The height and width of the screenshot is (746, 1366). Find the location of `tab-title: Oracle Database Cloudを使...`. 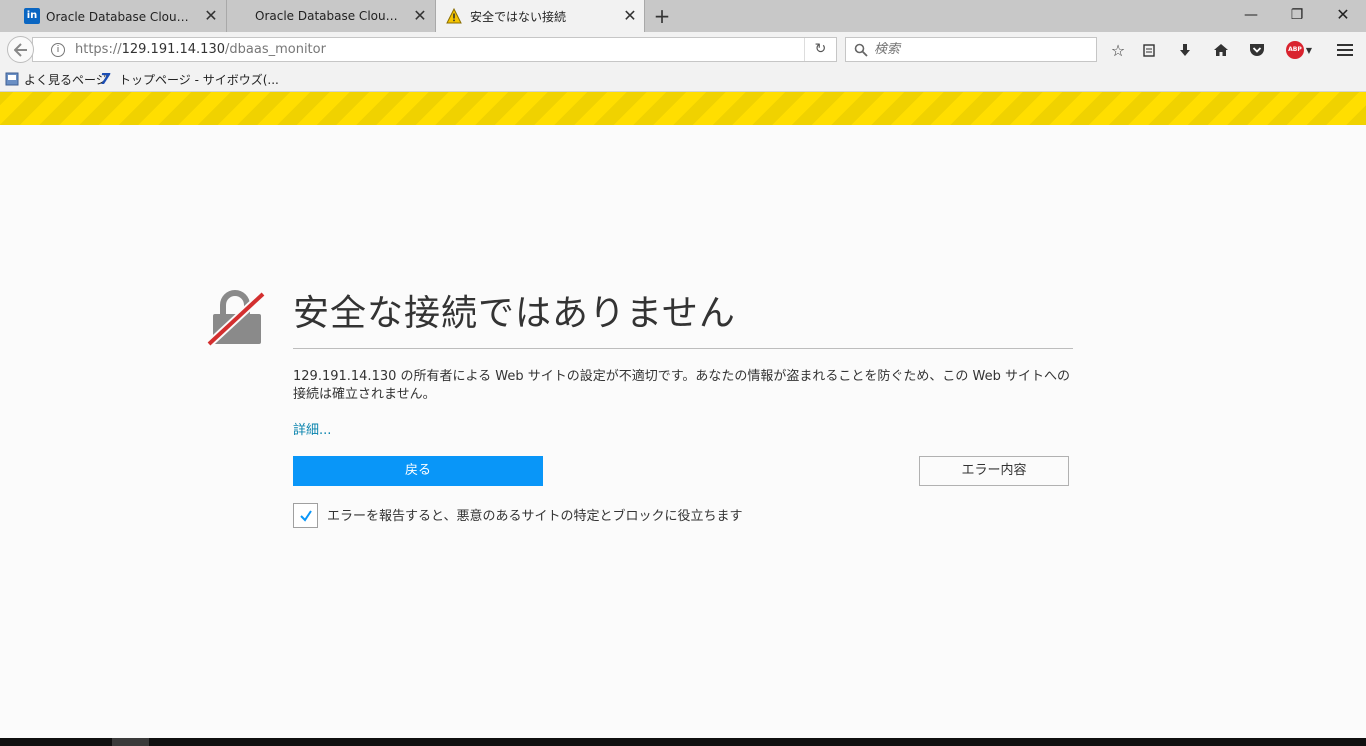

tab-title: Oracle Database Cloudを使... is located at coordinates (121, 16).